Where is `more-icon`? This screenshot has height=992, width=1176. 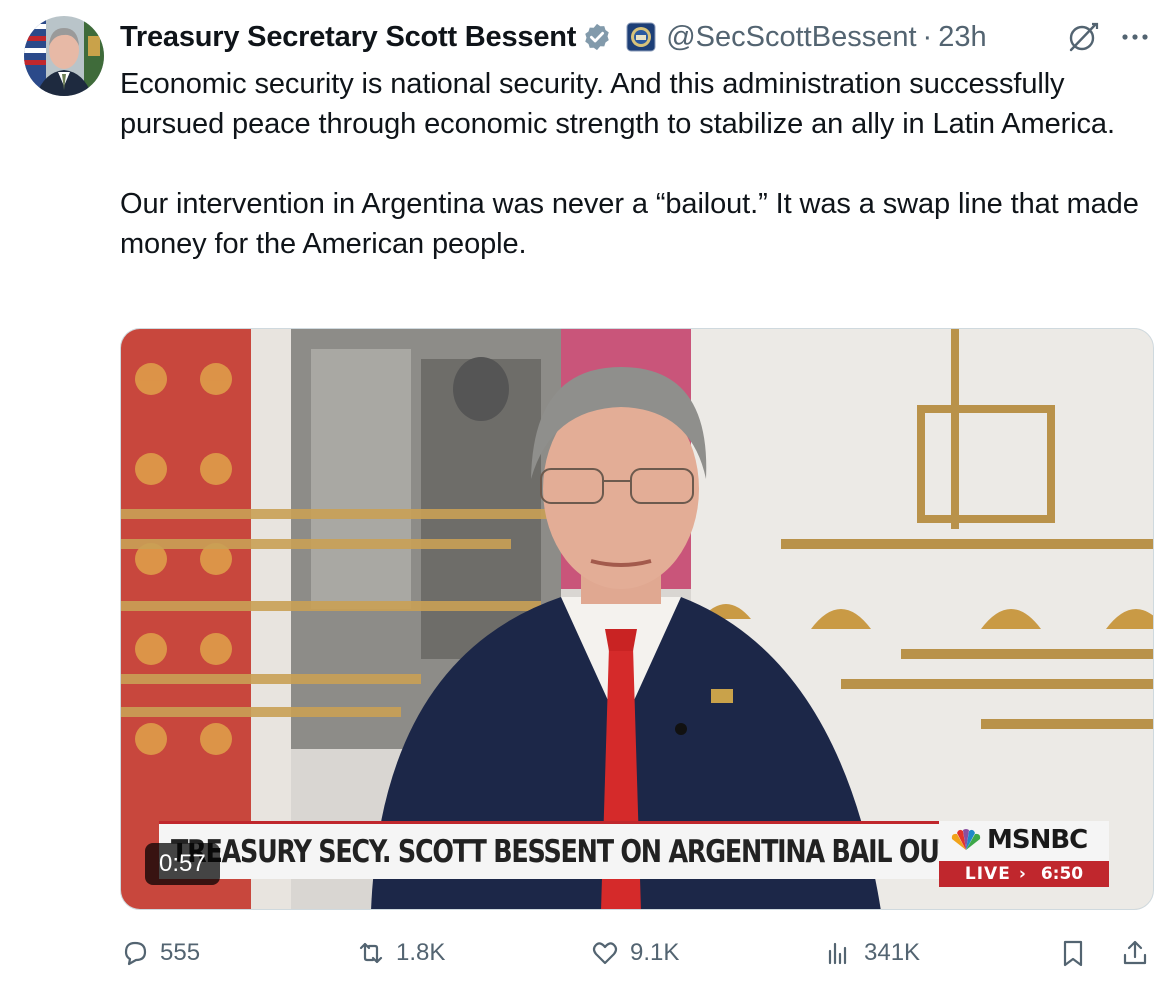
more-icon is located at coordinates (1135, 37).